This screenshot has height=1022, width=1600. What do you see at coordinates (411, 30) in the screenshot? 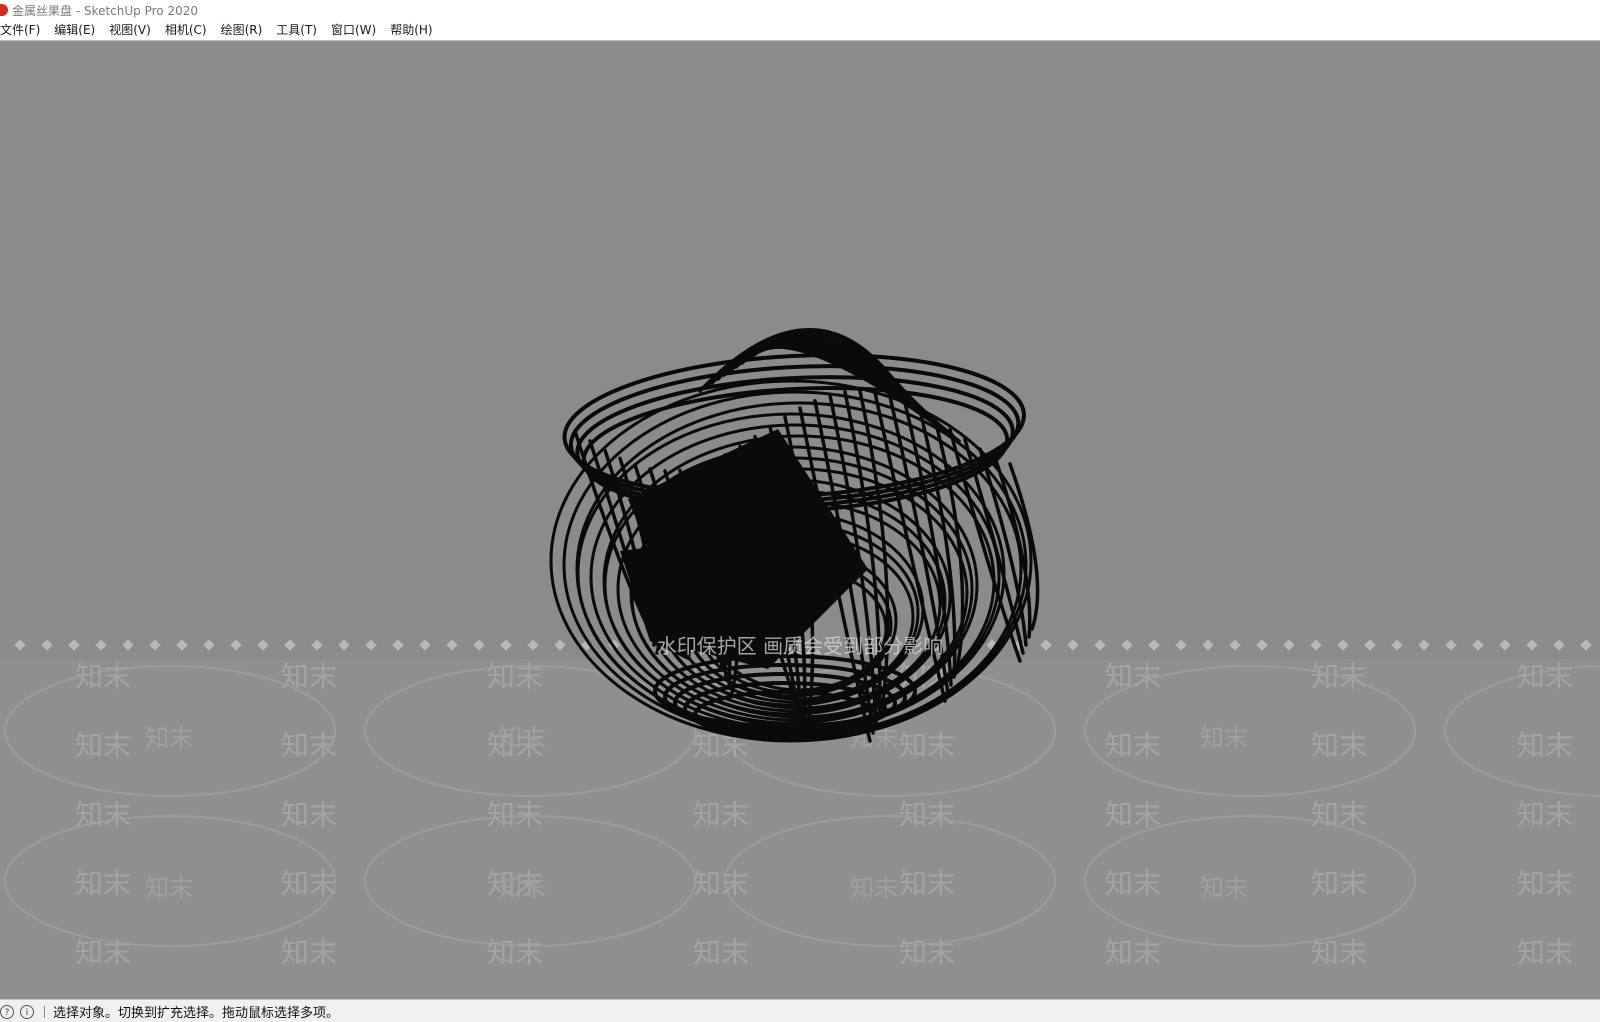
I see `menu-help: 帮助(H)` at bounding box center [411, 30].